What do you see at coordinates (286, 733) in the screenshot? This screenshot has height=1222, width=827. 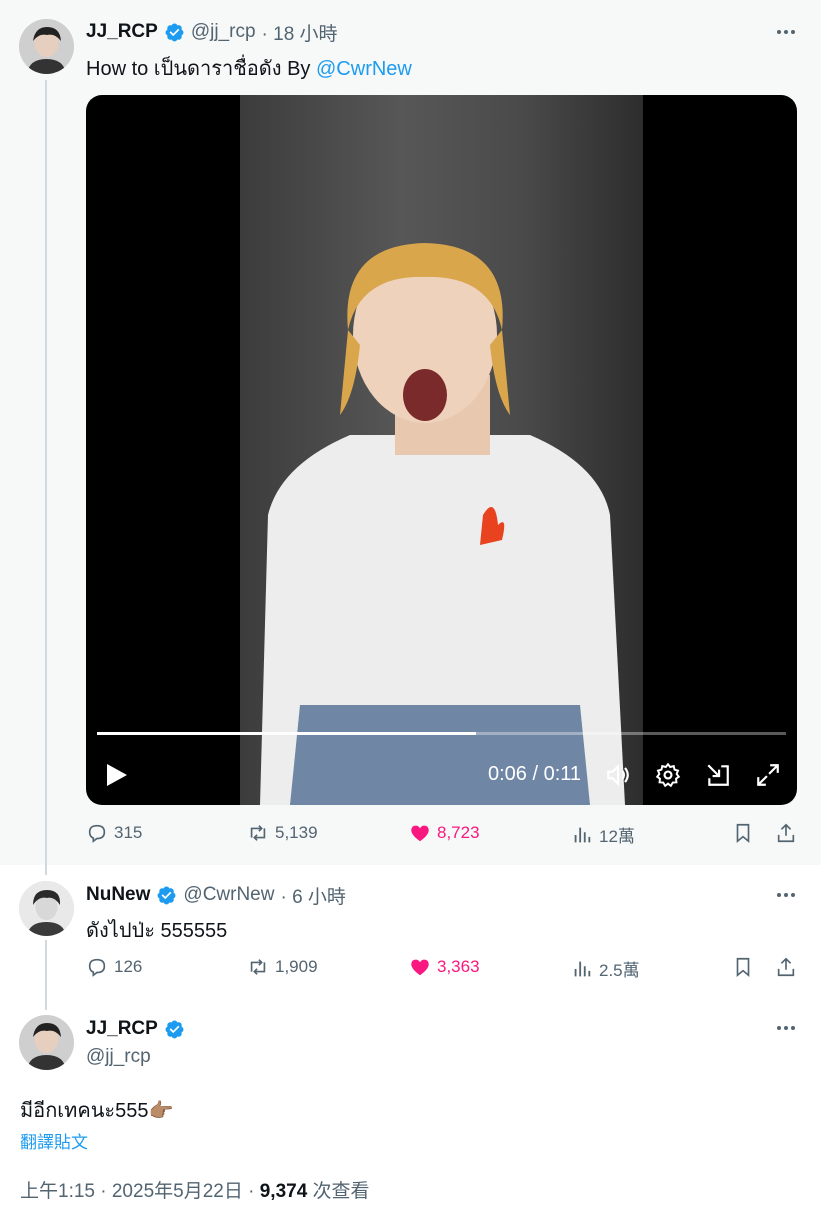 I see `video-progress-fill` at bounding box center [286, 733].